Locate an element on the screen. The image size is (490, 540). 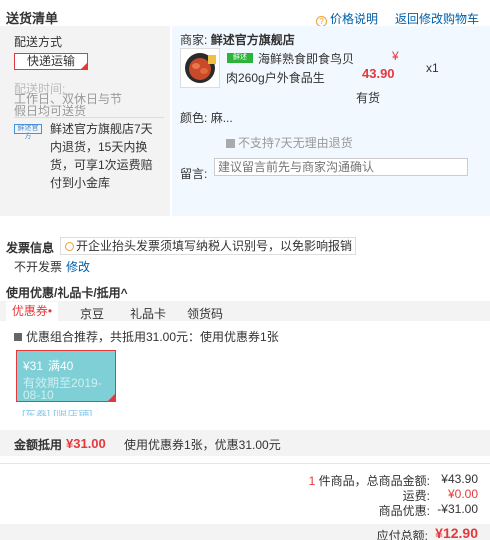
coupon-section-title: 使用优惠/礼品卡/抵用^ is located at coordinates (67, 292).